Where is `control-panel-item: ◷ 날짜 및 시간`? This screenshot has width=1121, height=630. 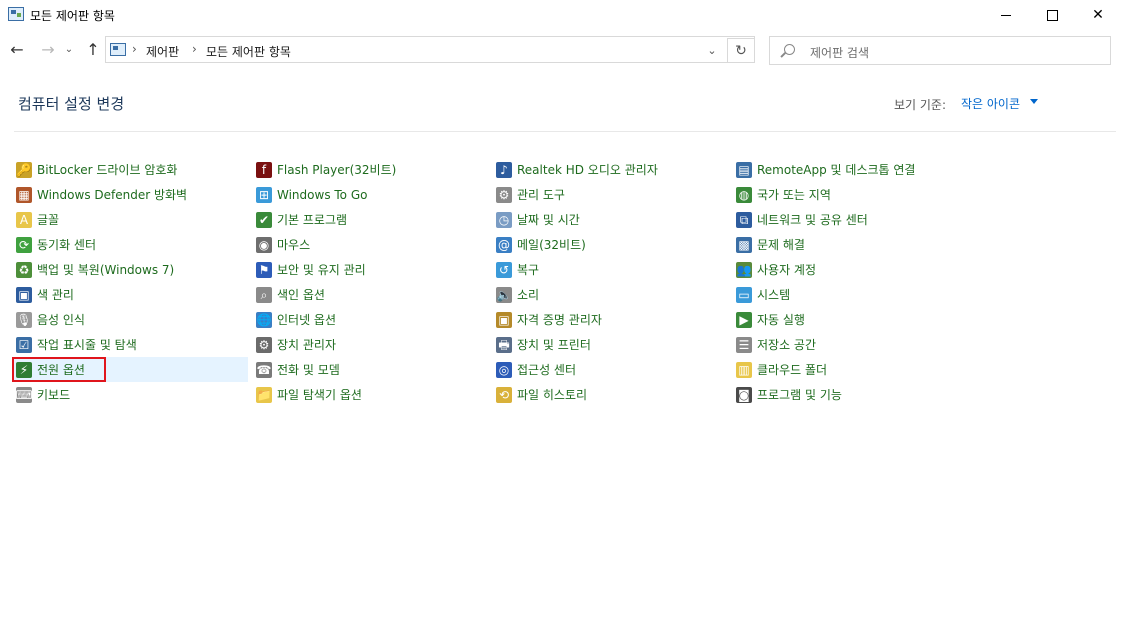 control-panel-item: ◷ 날짜 및 시간 is located at coordinates (610, 219).